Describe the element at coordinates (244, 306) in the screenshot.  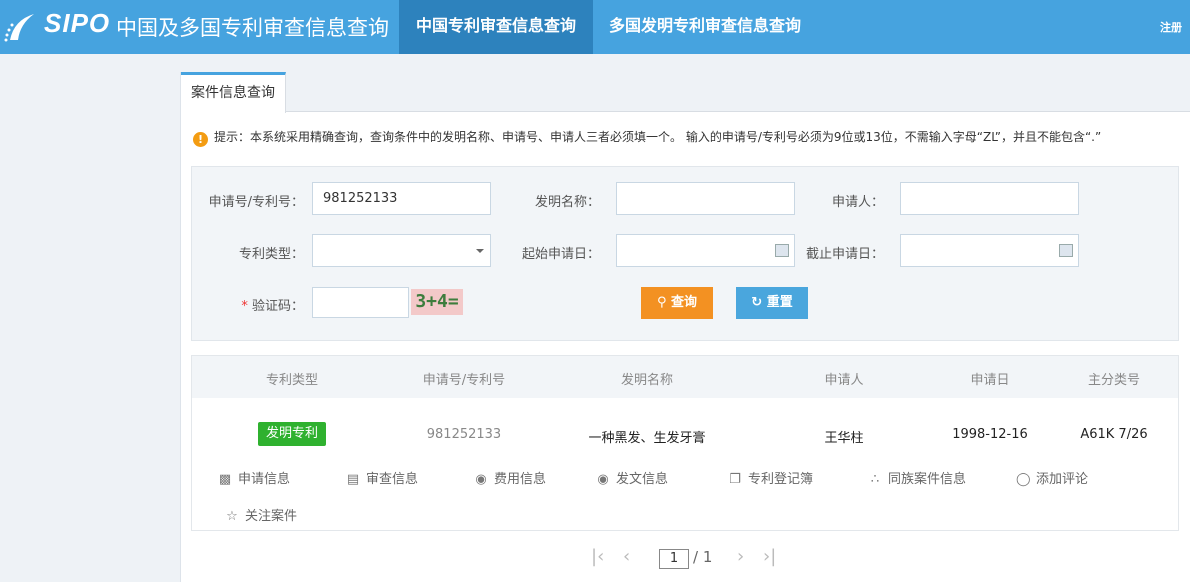
I see `required-mark: *` at that location.